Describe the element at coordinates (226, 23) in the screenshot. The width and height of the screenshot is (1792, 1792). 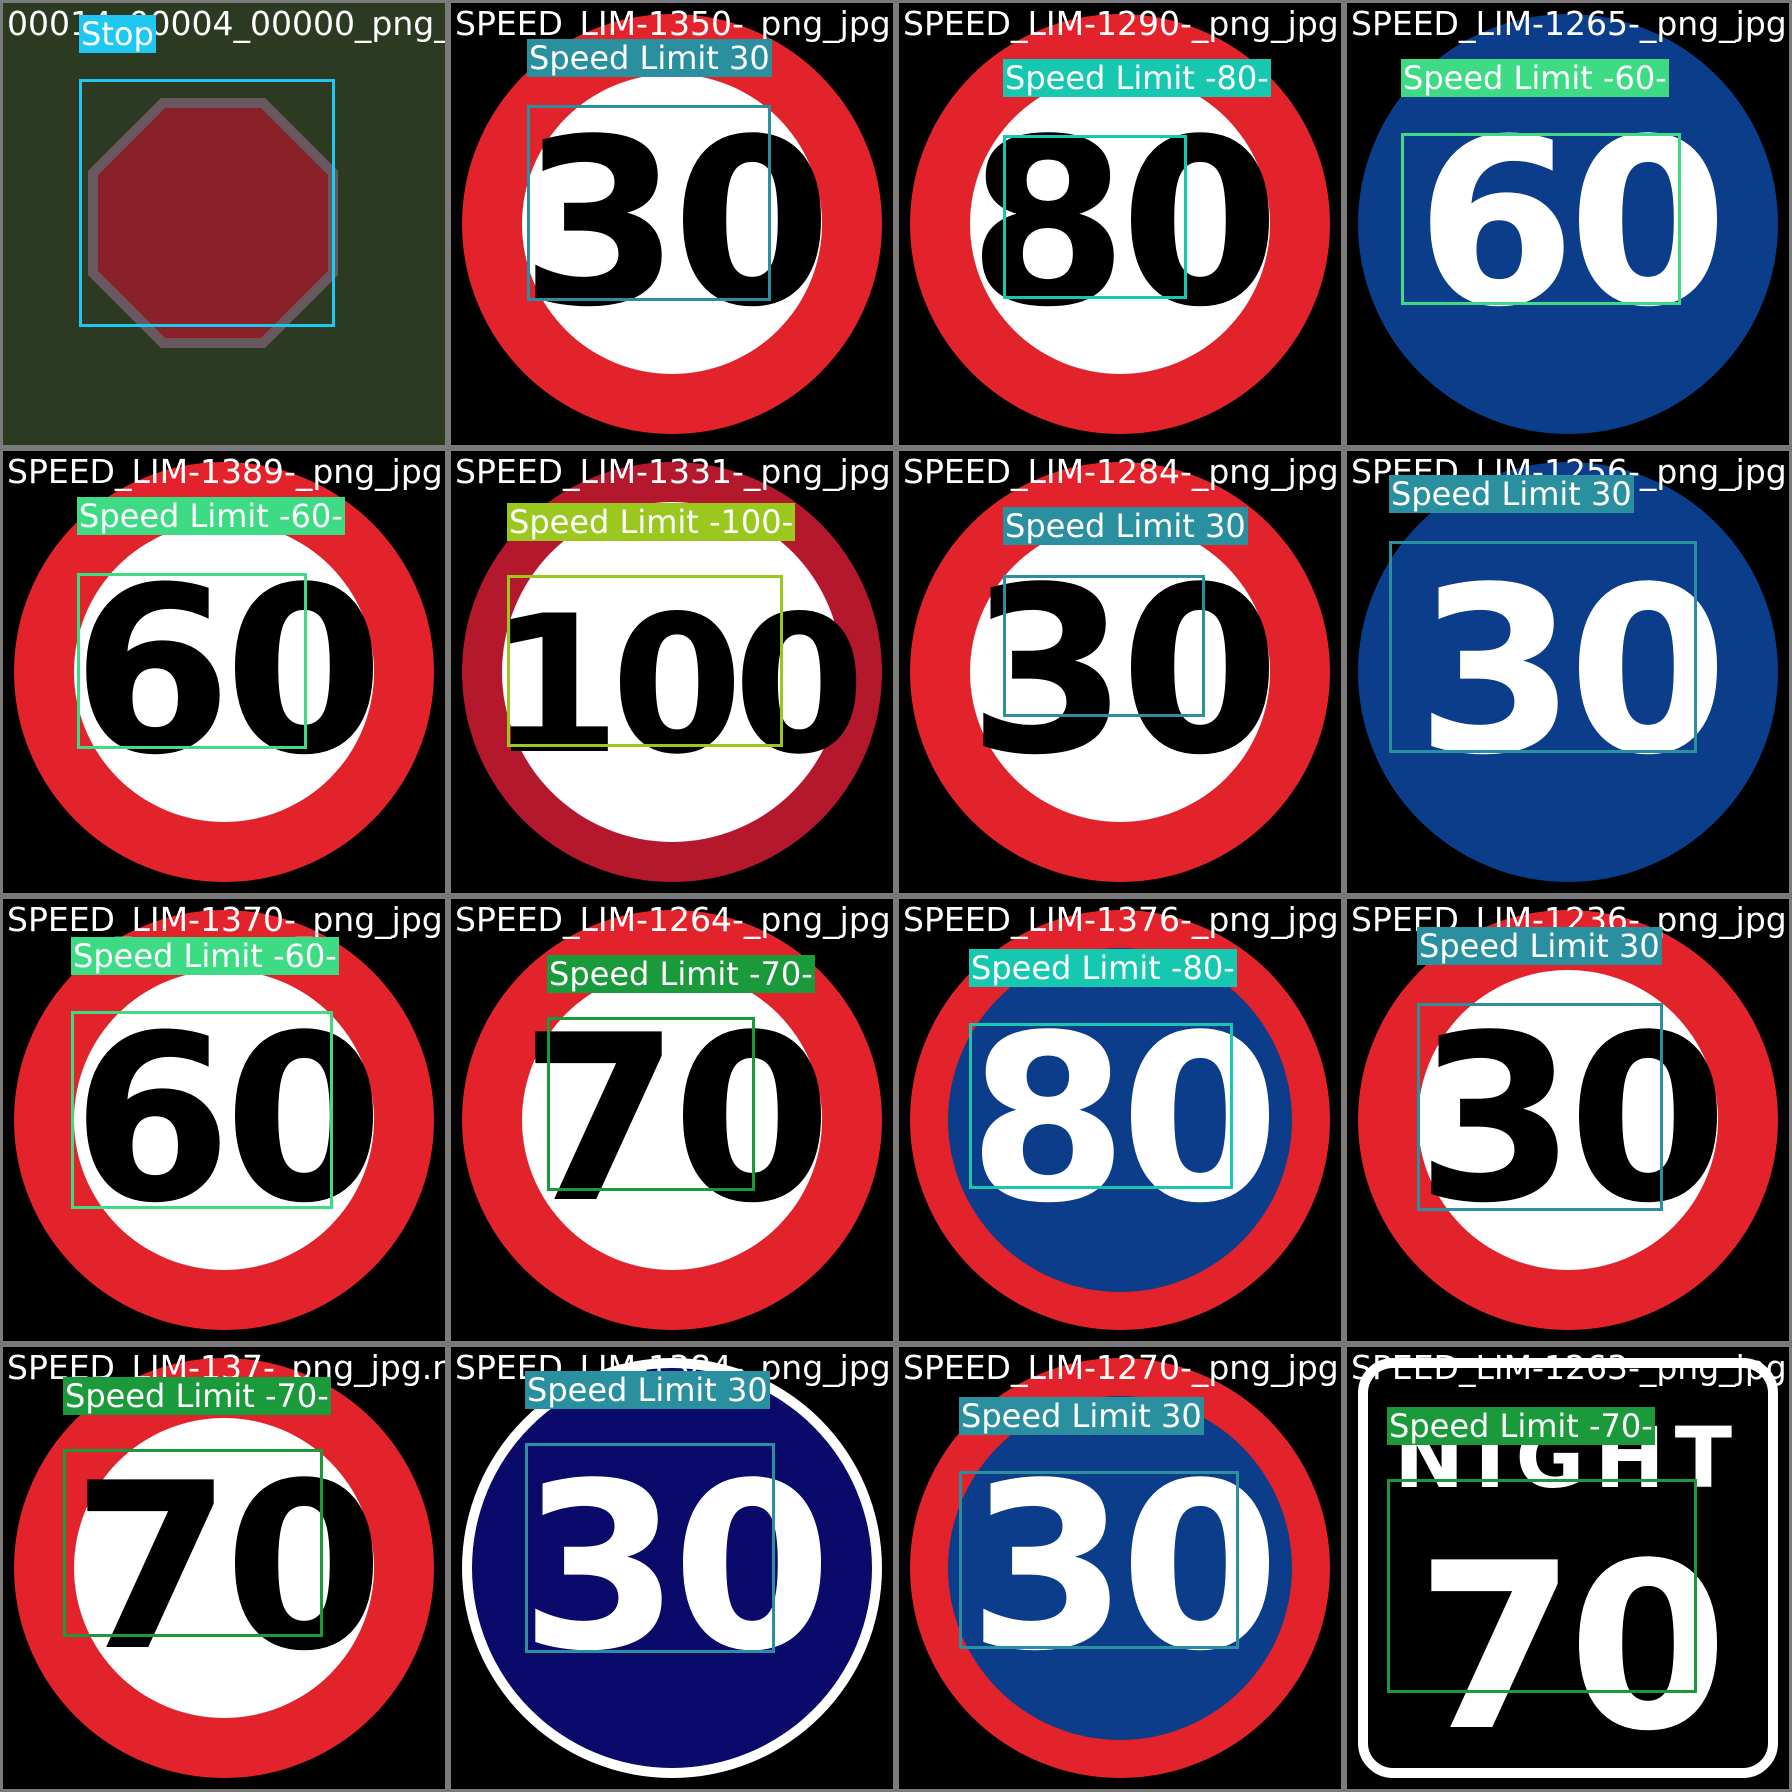
I see `image-filename-caption: 00014_00004_00000_png_jpg.rf.` at that location.